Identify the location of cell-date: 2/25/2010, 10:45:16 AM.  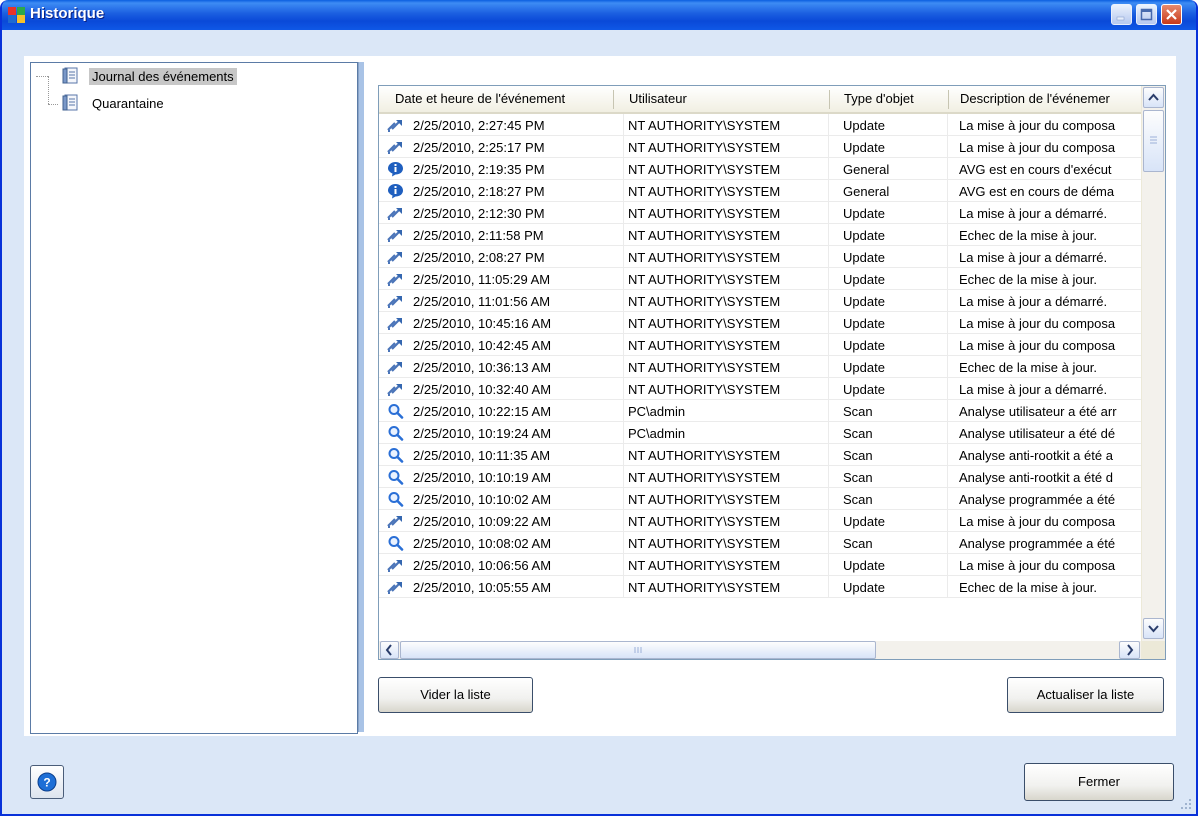
(482, 323).